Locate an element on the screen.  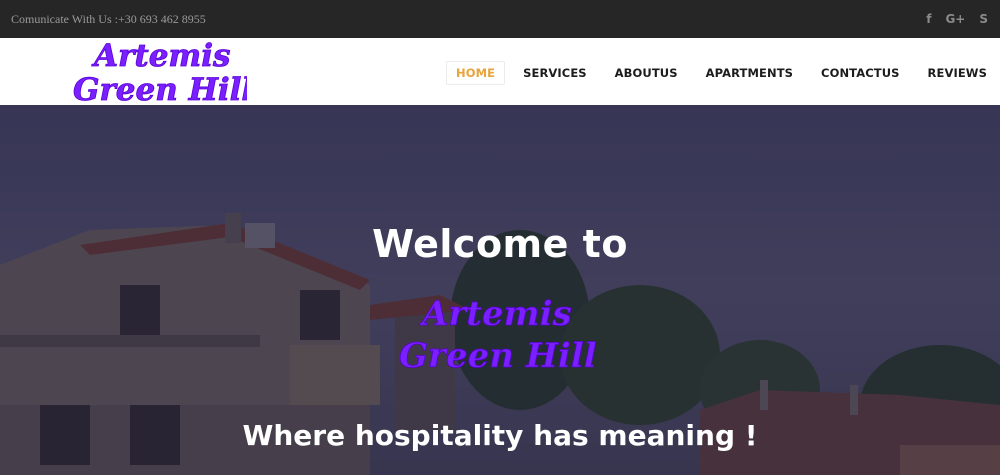
hero-logo: Artemis Green Hill is located at coordinates (498, 334).